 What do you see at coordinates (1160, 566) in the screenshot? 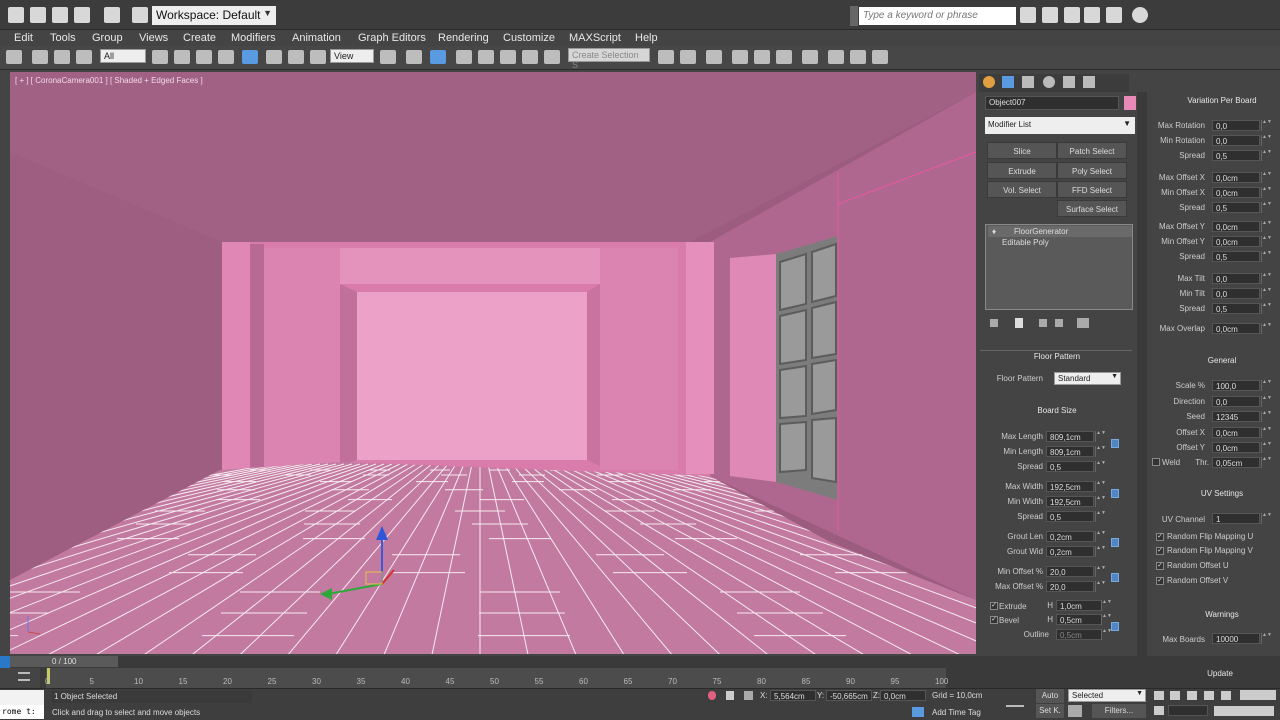
I see `uv-option-checkbox-2: ✓` at bounding box center [1160, 566].